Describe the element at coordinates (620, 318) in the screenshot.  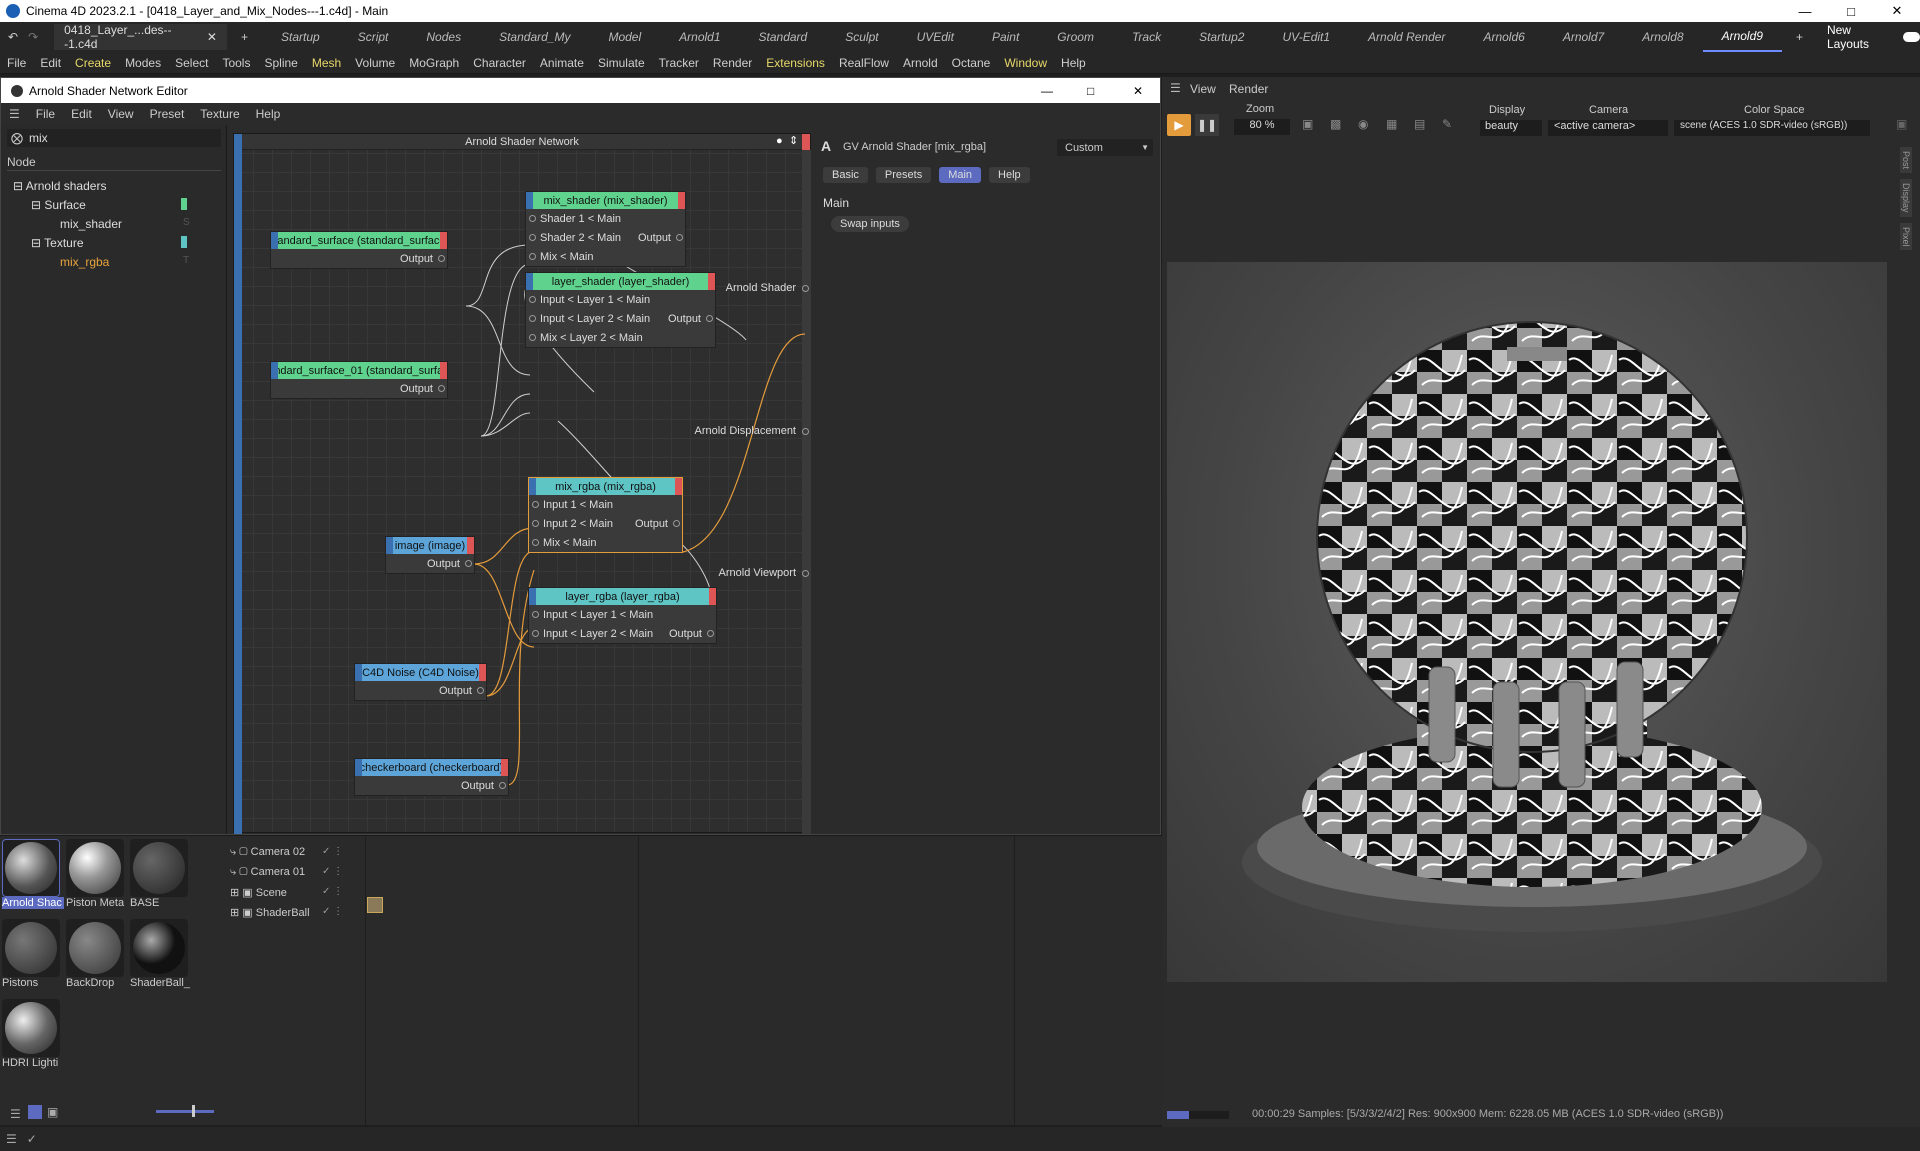
I see `input-port-row: Input < Layer 2 < Main Output` at that location.